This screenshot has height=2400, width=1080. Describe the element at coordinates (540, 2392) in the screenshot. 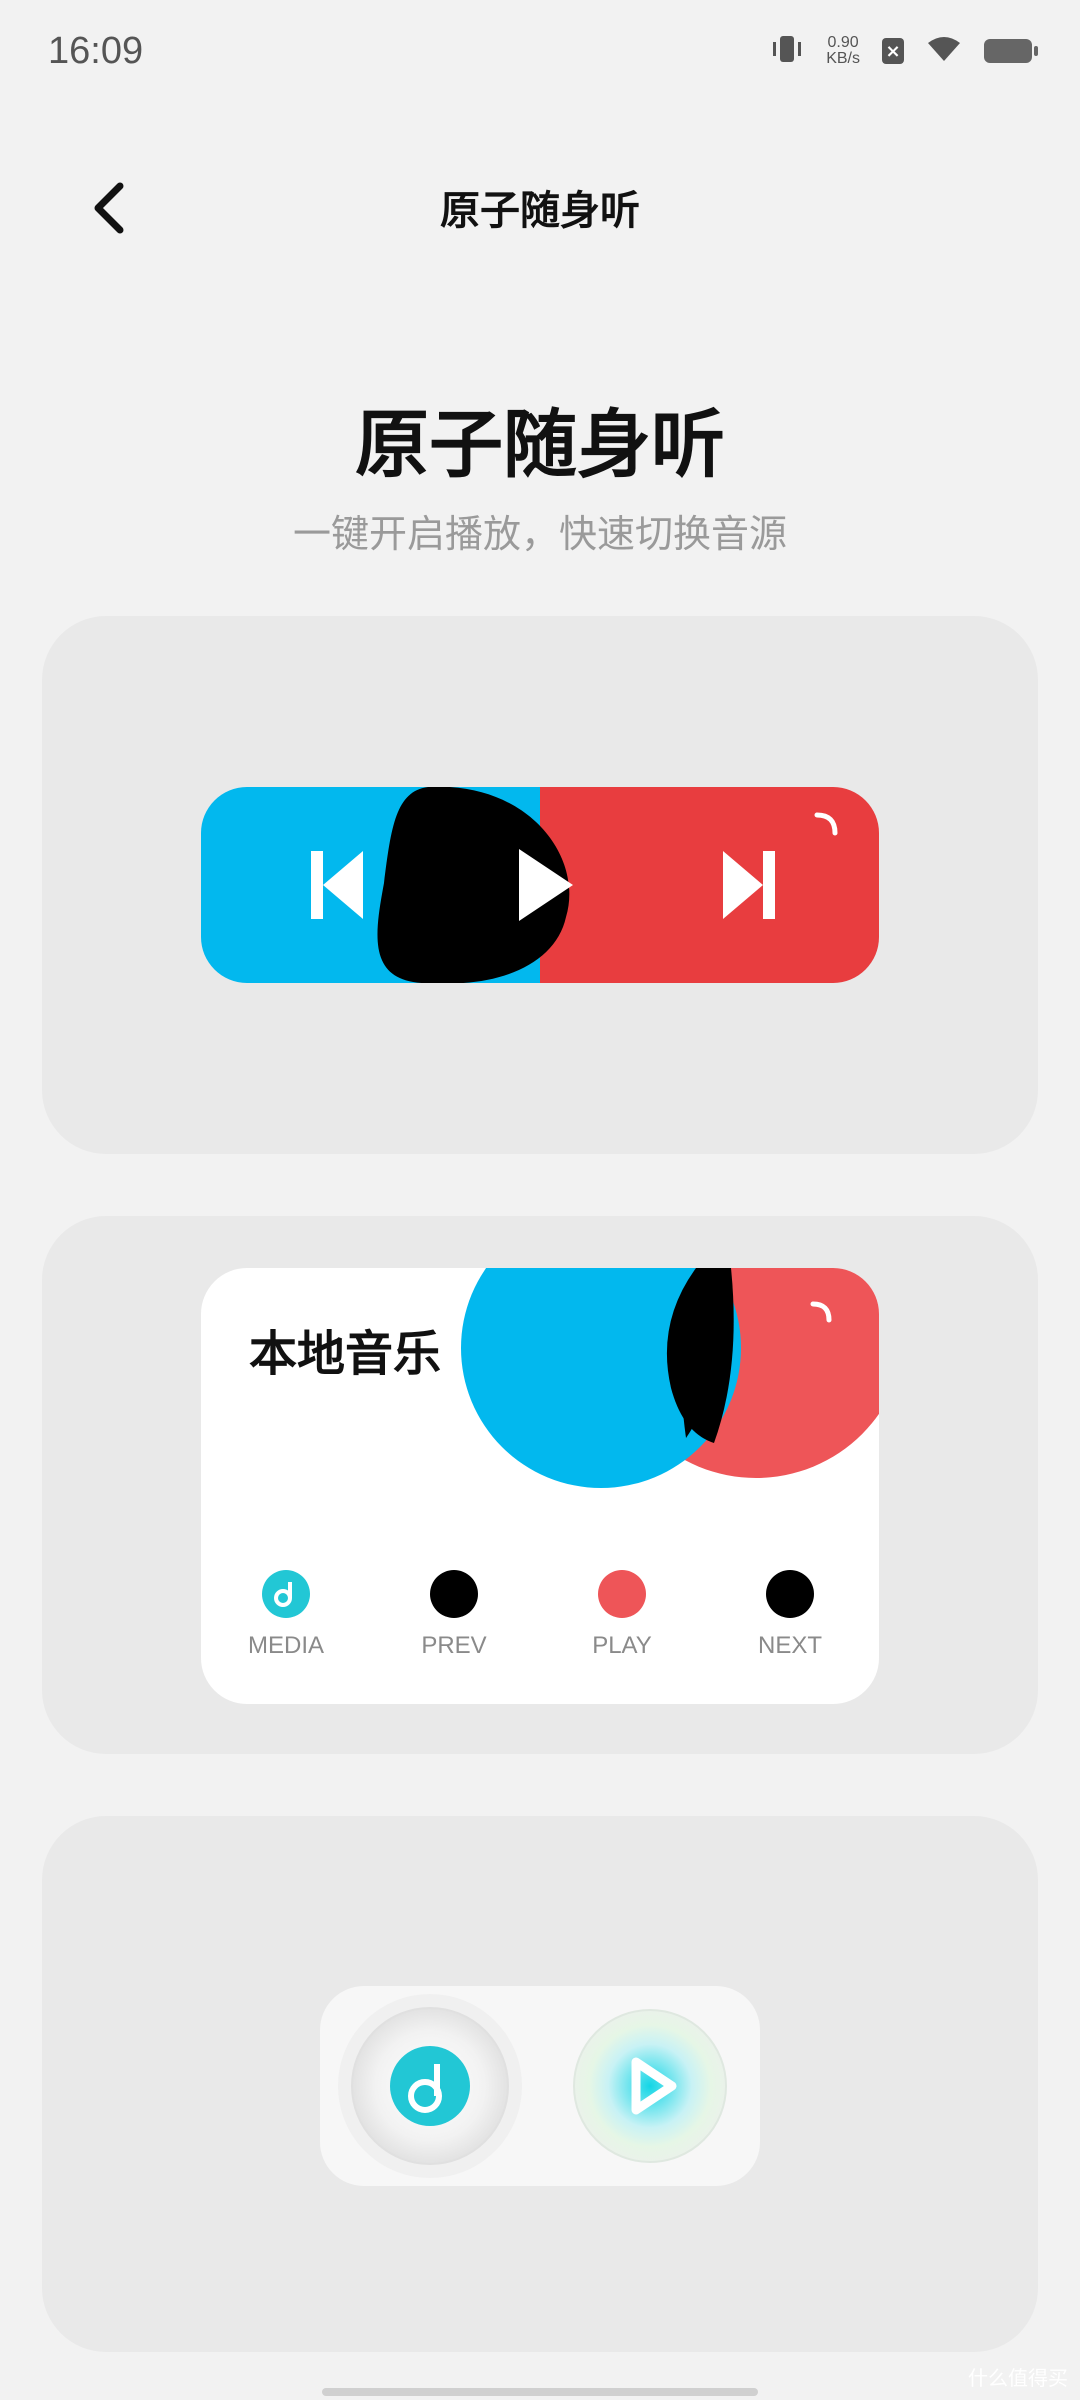

I see `home-indicator` at that location.